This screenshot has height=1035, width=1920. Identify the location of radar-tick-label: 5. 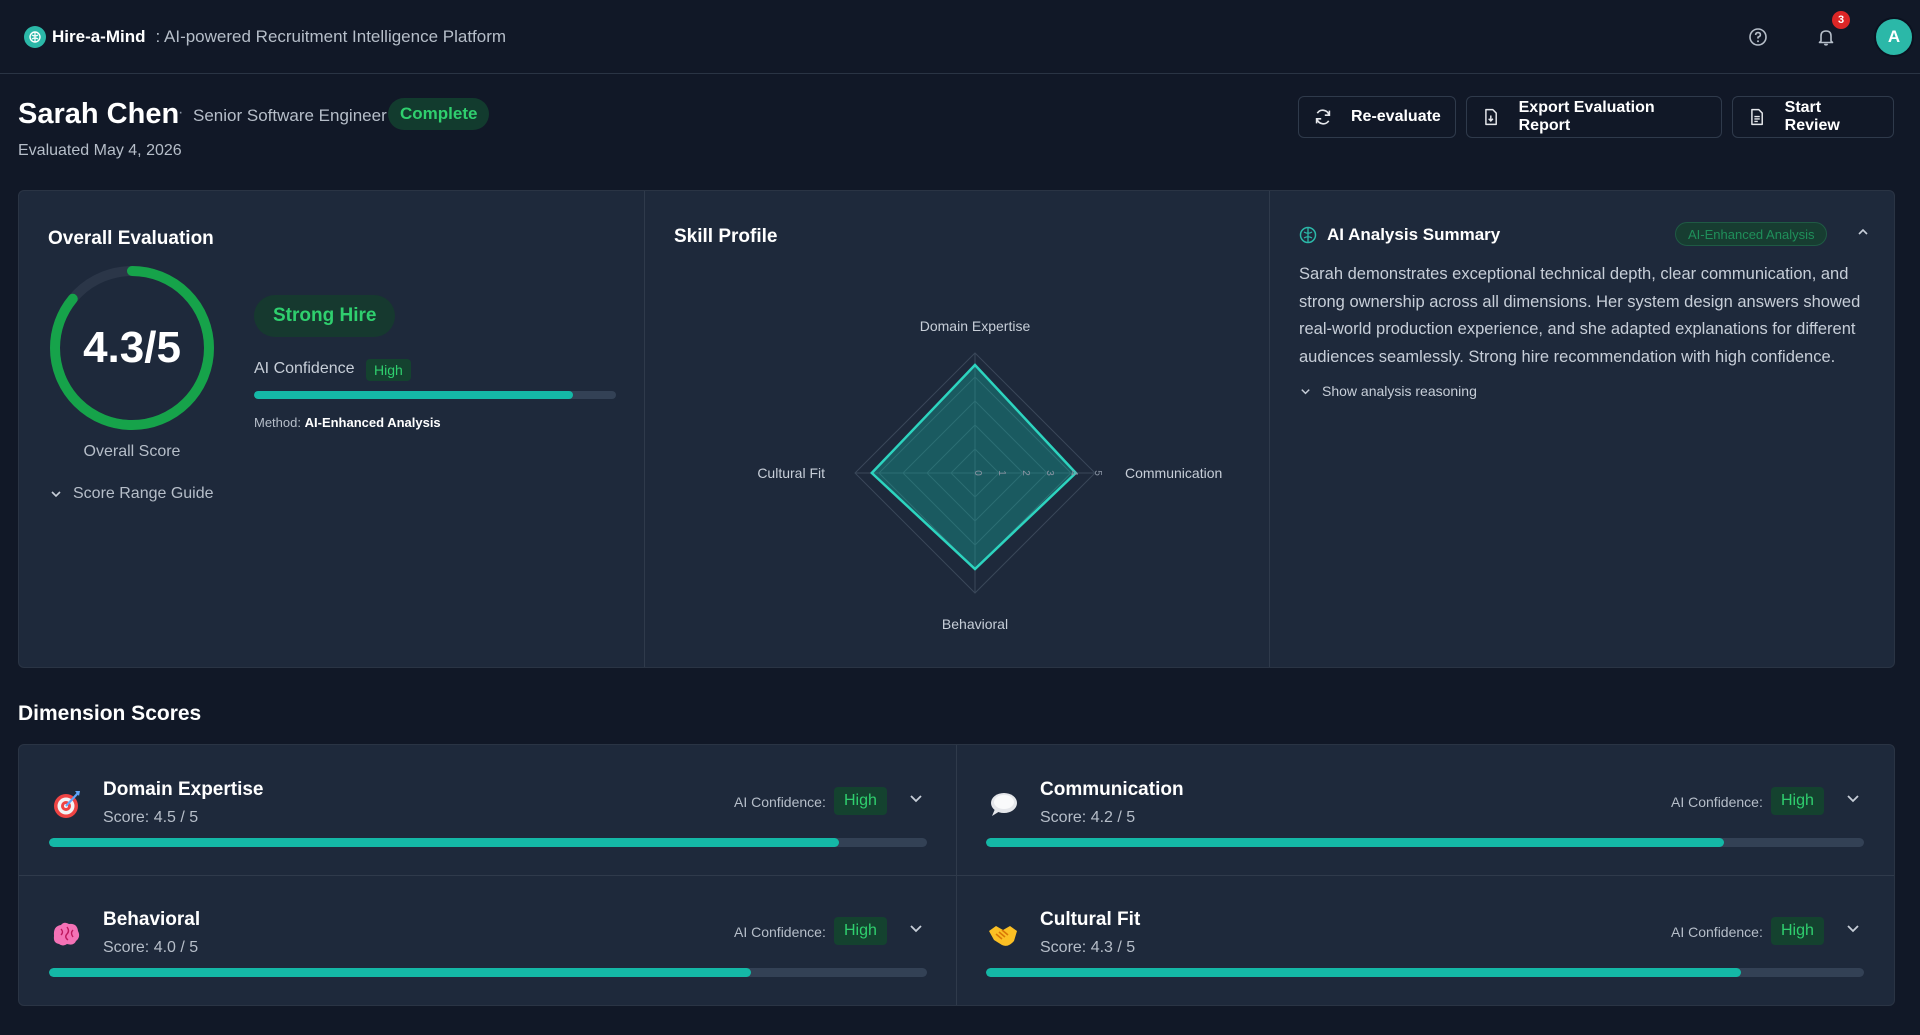
(1097, 473).